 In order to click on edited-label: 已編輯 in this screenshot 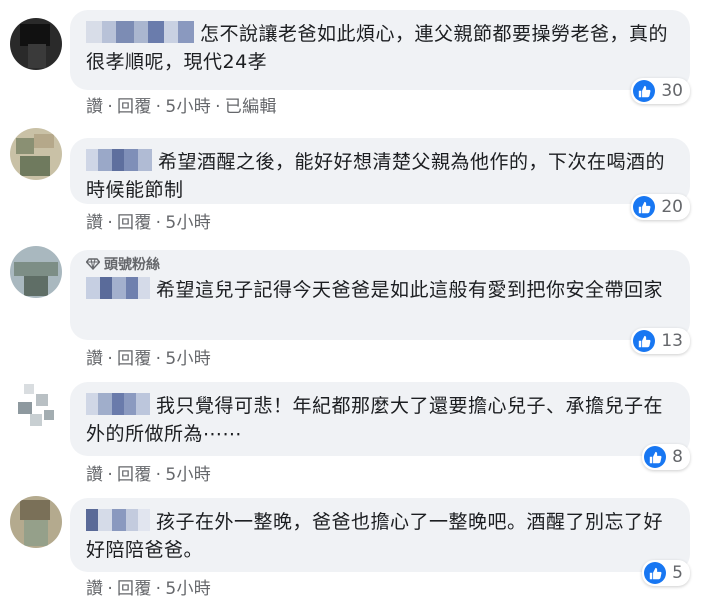, I will do `click(251, 104)`.